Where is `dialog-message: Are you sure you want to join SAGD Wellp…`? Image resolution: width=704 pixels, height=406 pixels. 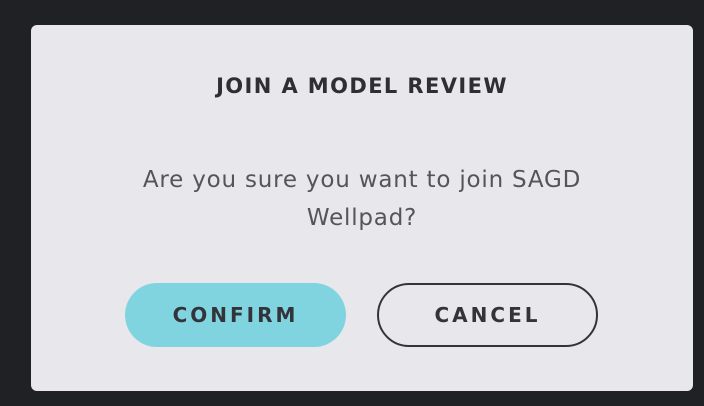
dialog-message: Are you sure you want to join SAGD Wellp… is located at coordinates (362, 199).